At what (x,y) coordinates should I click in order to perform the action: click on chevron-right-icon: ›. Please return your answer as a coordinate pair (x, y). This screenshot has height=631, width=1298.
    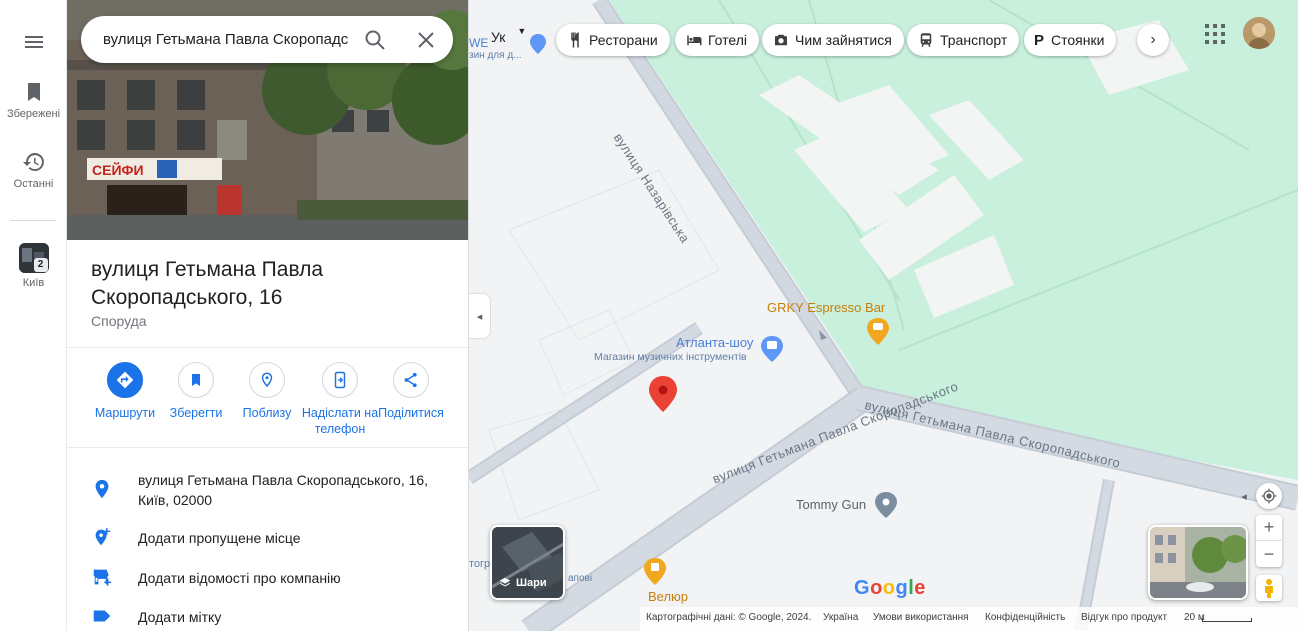
    Looking at the image, I should click on (1153, 39).